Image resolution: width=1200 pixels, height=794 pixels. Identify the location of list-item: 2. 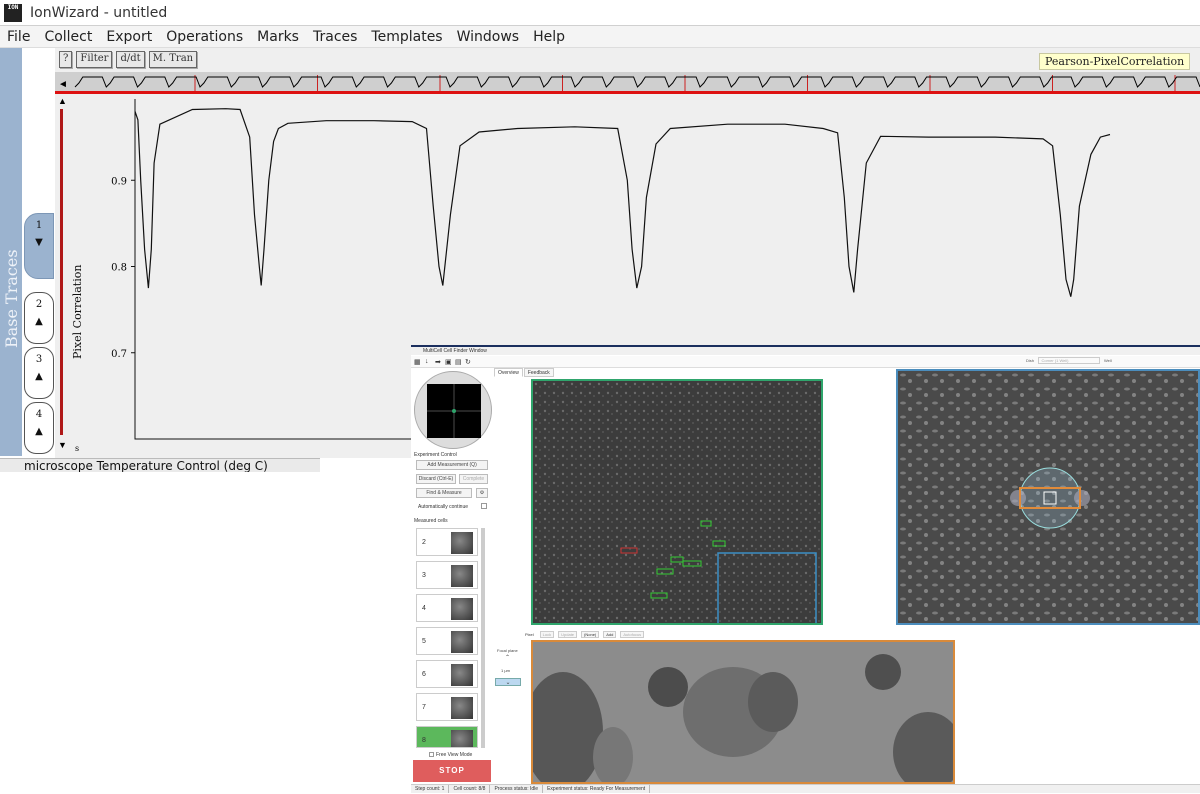
(447, 542).